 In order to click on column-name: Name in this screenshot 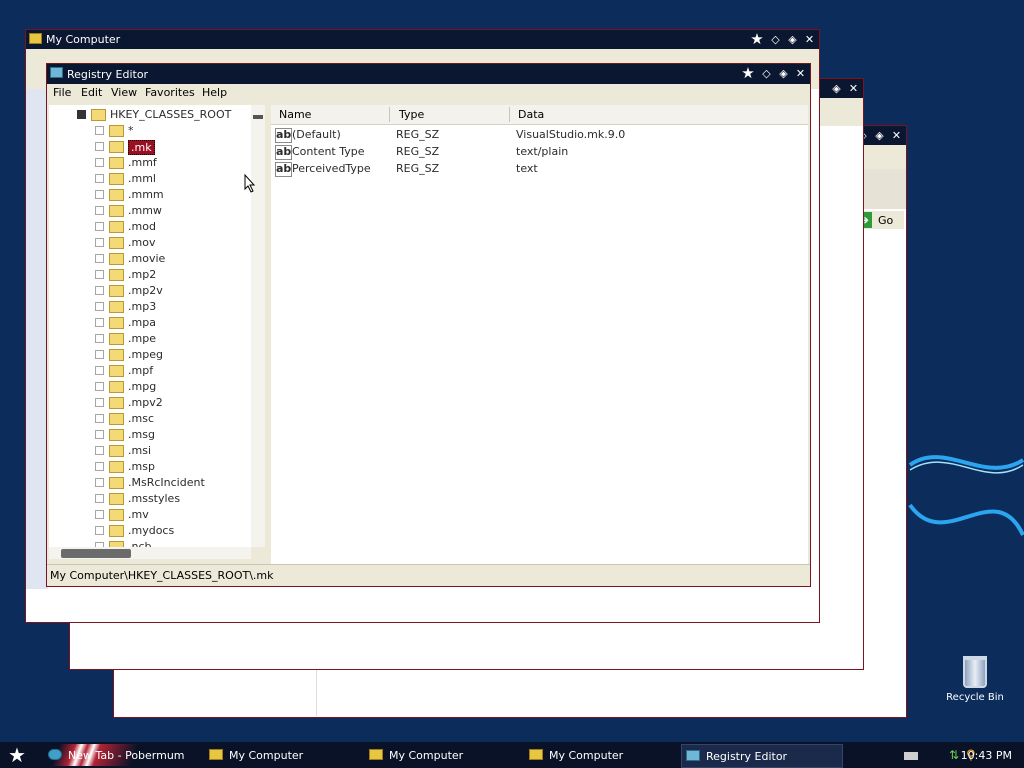, I will do `click(295, 114)`.